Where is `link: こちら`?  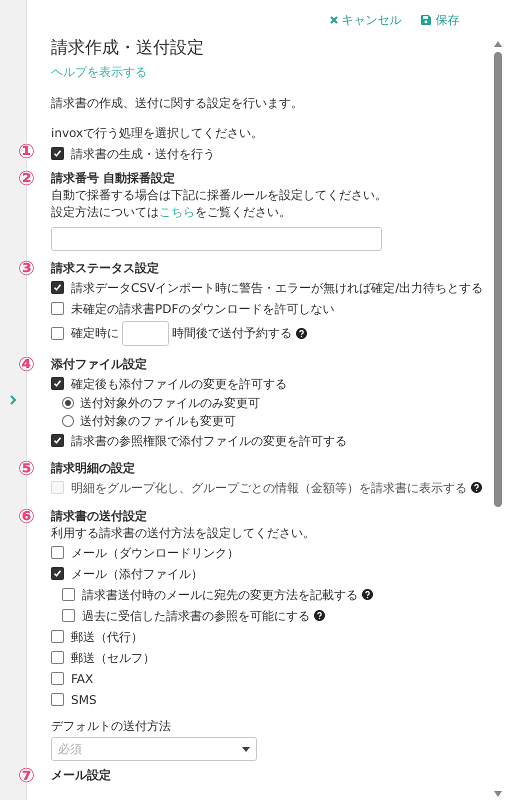 link: こちら is located at coordinates (177, 212).